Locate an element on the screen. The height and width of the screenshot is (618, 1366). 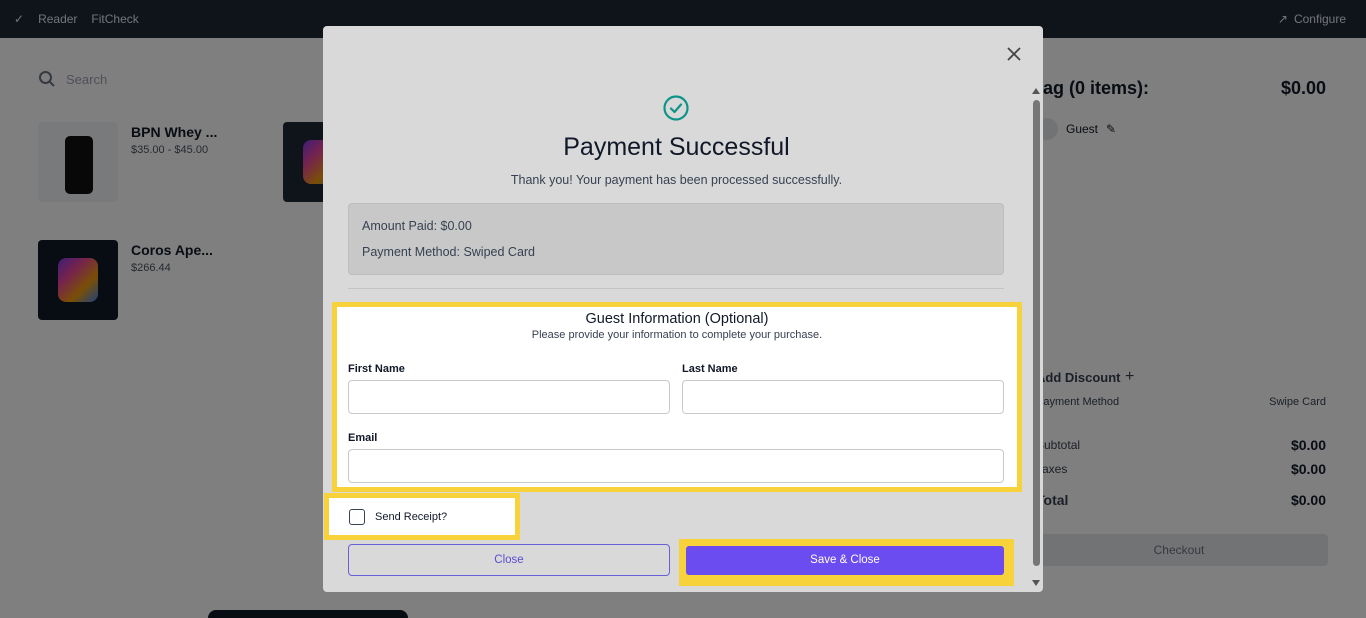
close-button: Close is located at coordinates (509, 560).